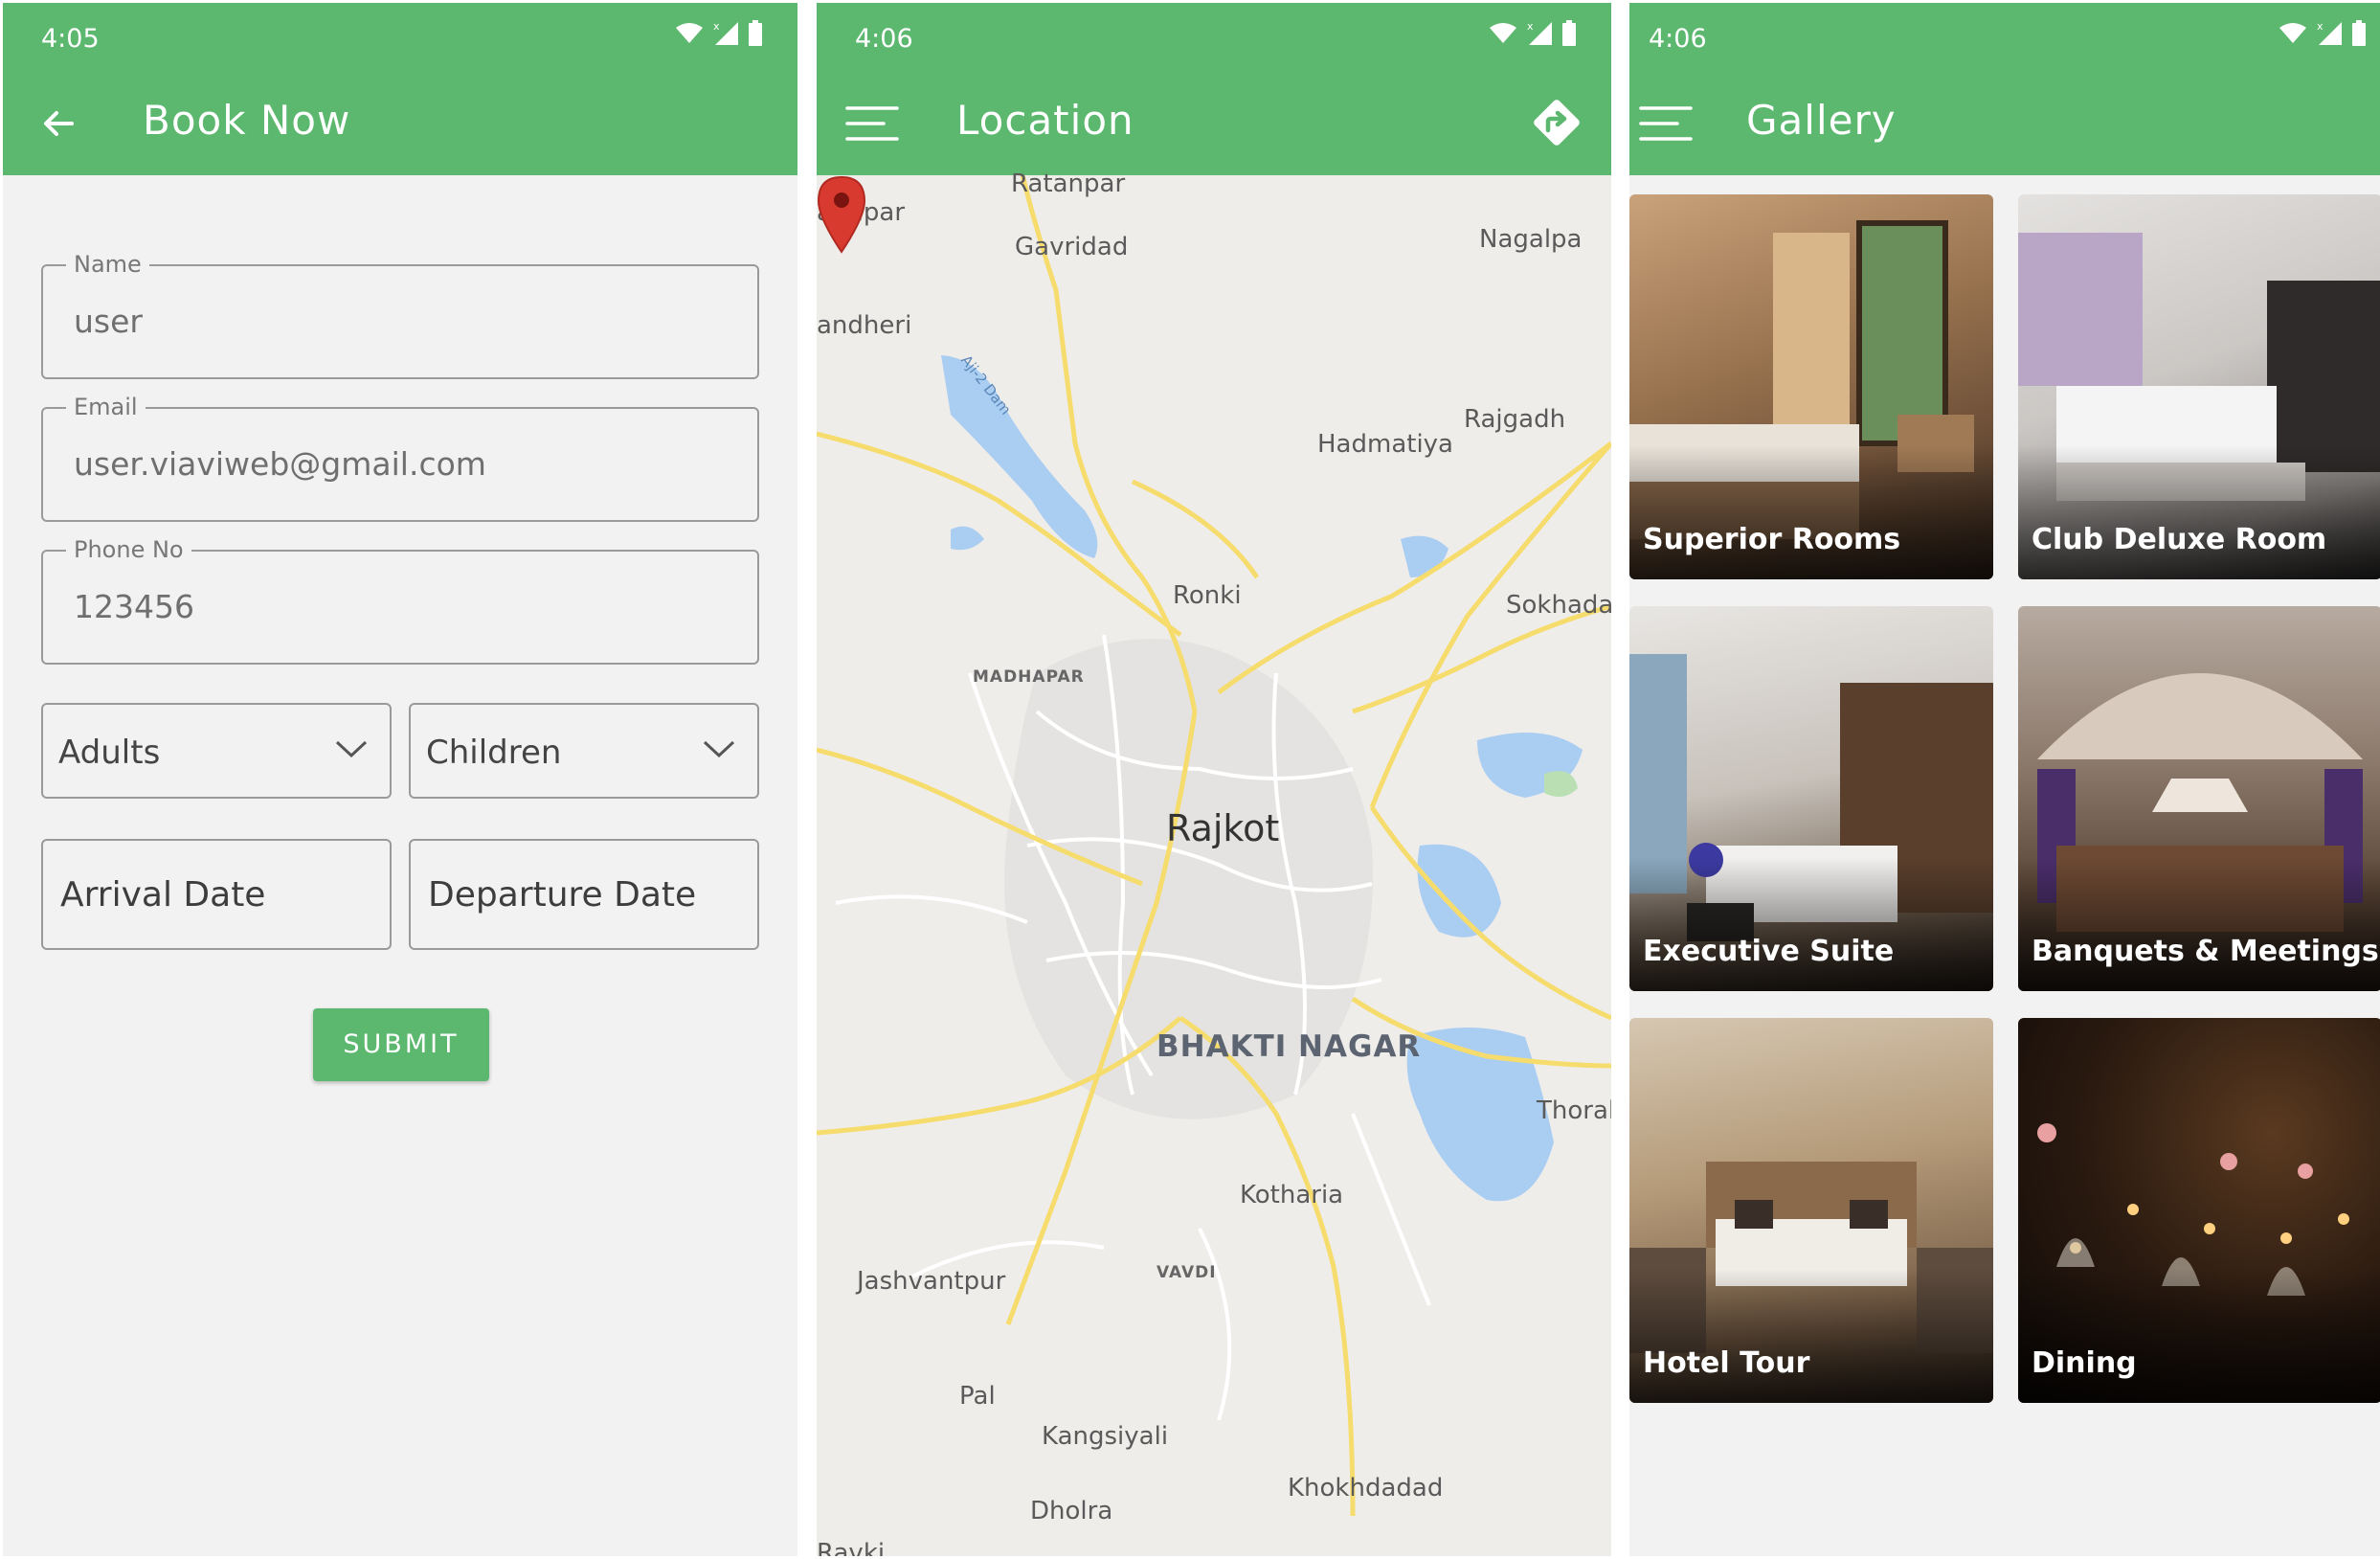  I want to click on email-label: Email, so click(106, 407).